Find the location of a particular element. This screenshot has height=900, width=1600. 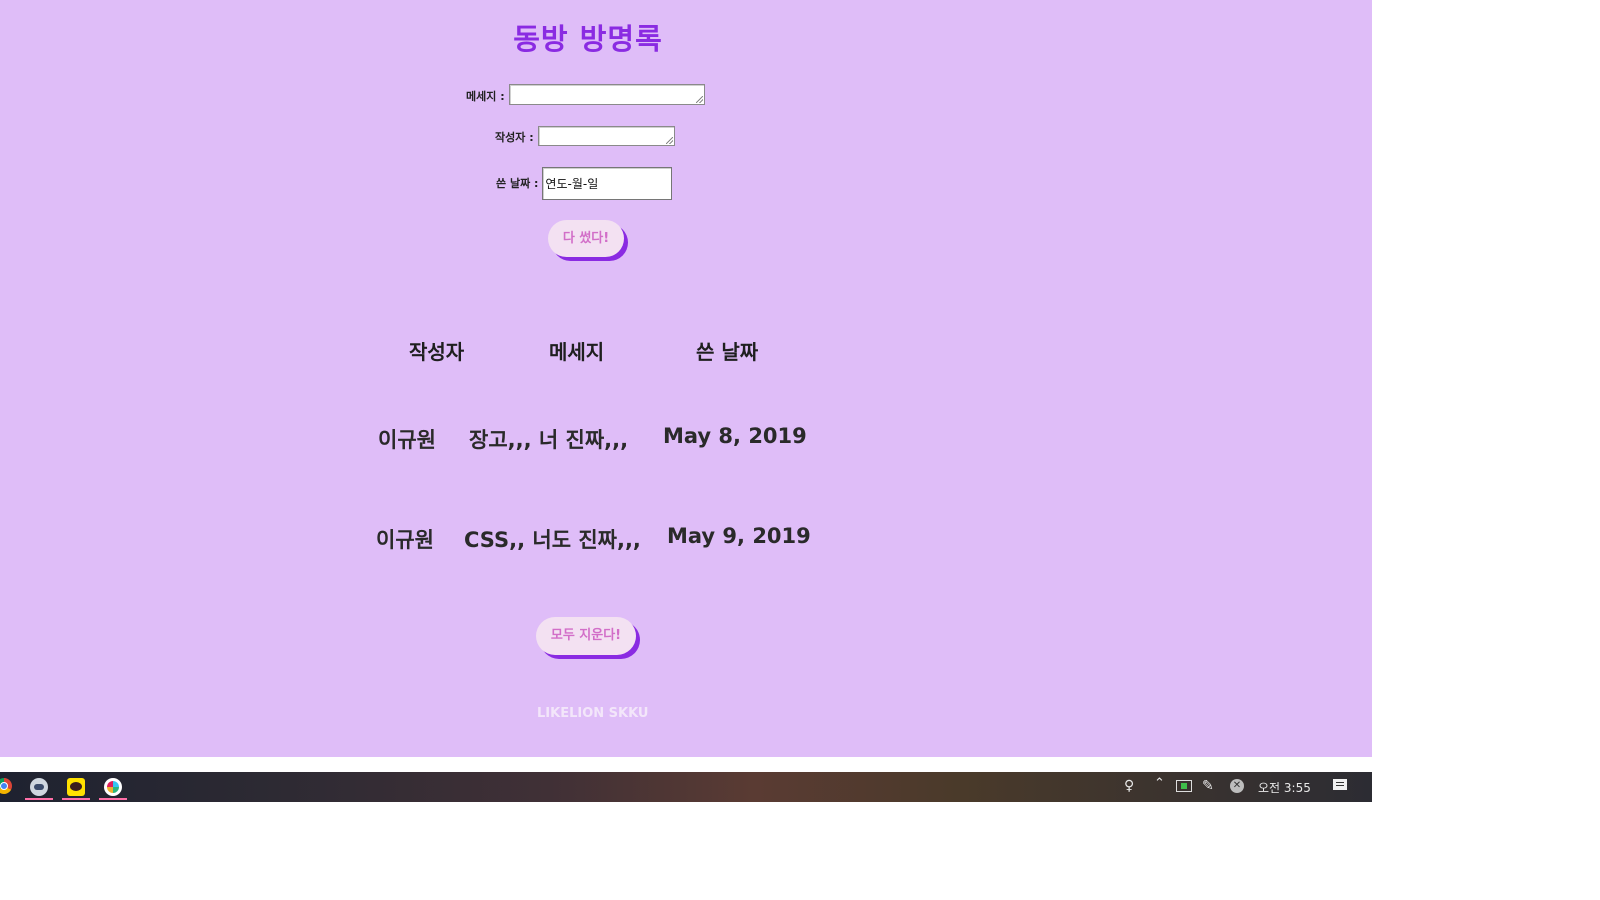

date-input: 연도-월-일 is located at coordinates (607, 183).